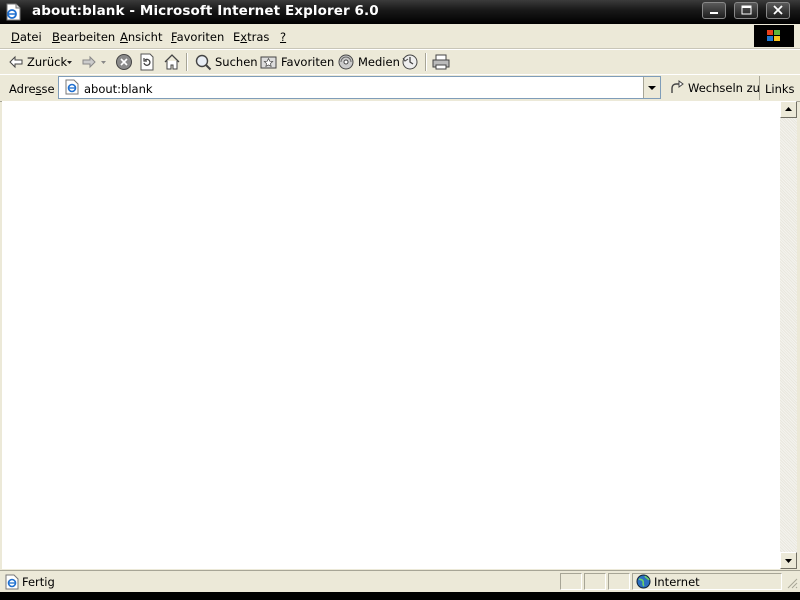 The height and width of the screenshot is (600, 800). Describe the element at coordinates (643, 583) in the screenshot. I see `globe-icon` at that location.